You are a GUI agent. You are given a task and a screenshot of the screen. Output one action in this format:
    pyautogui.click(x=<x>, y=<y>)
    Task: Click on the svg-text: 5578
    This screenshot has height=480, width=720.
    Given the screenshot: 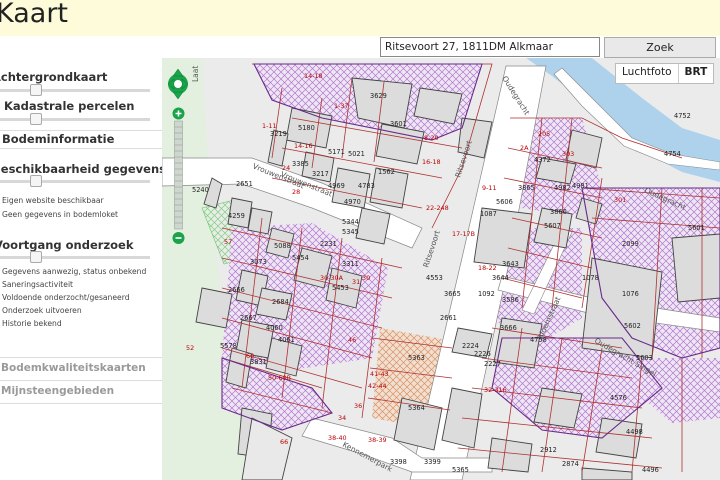 What is the action you would take?
    pyautogui.click(x=228, y=346)
    